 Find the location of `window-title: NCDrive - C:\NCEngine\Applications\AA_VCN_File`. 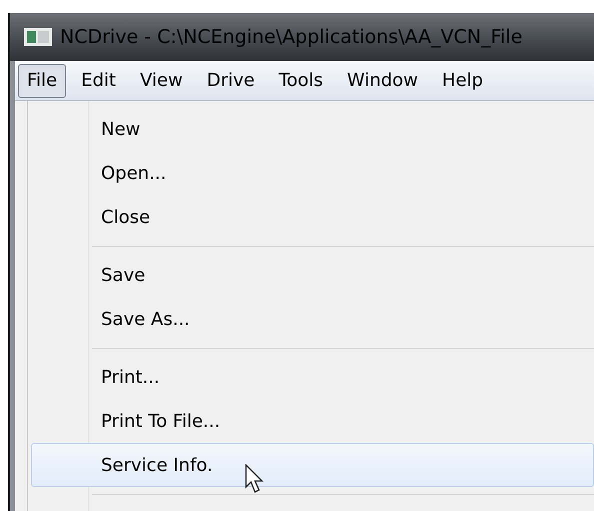

window-title: NCDrive - C:\NCEngine\Applications\AA_VCN_File is located at coordinates (291, 37).